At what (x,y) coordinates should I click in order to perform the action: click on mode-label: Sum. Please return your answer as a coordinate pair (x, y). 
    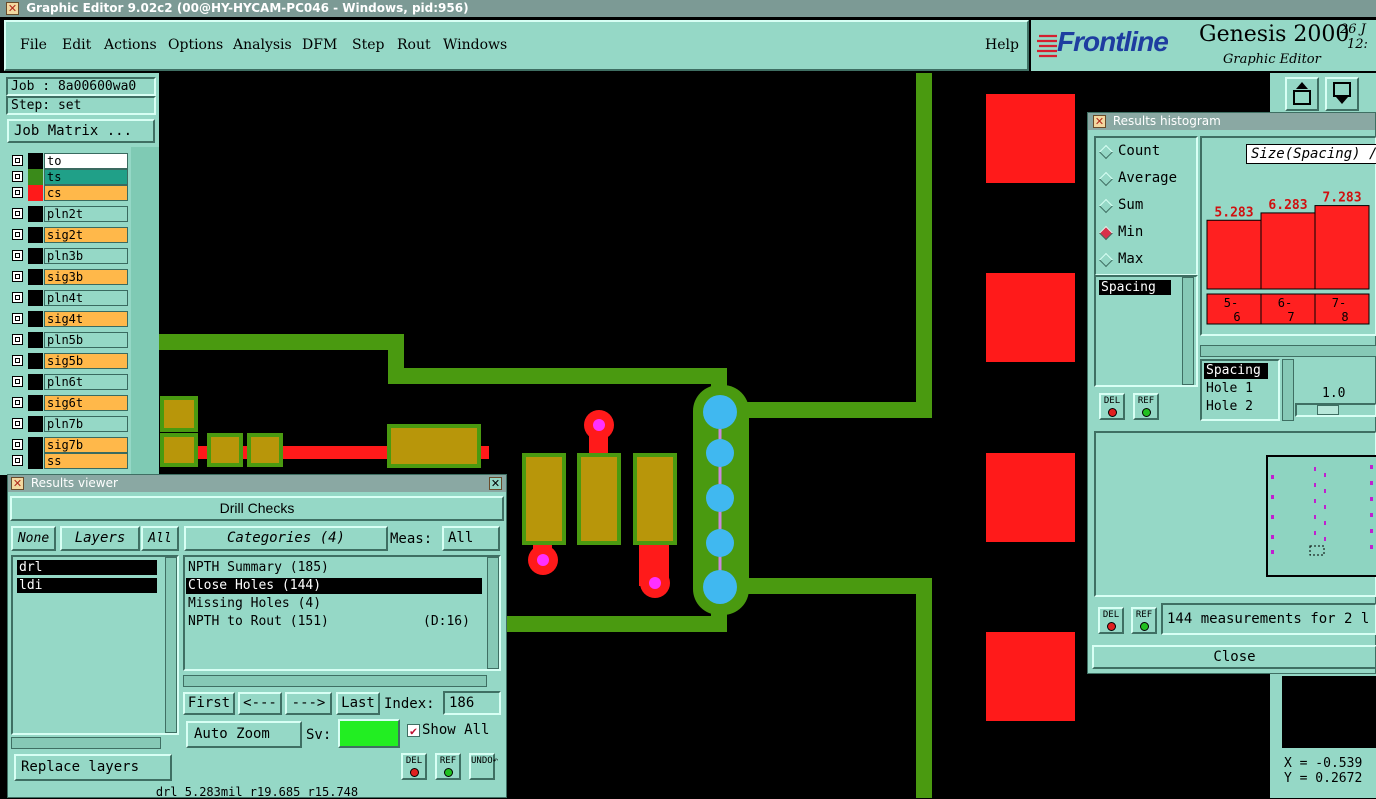
    Looking at the image, I should click on (1130, 205).